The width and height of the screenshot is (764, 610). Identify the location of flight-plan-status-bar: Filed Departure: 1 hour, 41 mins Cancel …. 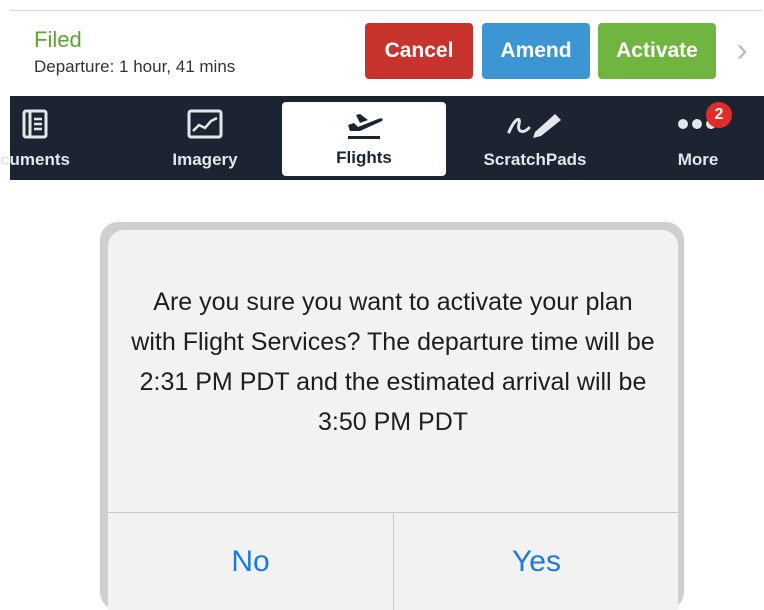
(386, 53).